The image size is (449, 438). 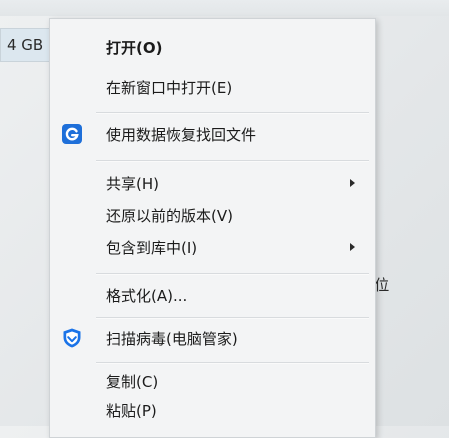 I want to click on menu-item-open-new-window: 在新窗口中打开(E), so click(x=212, y=87).